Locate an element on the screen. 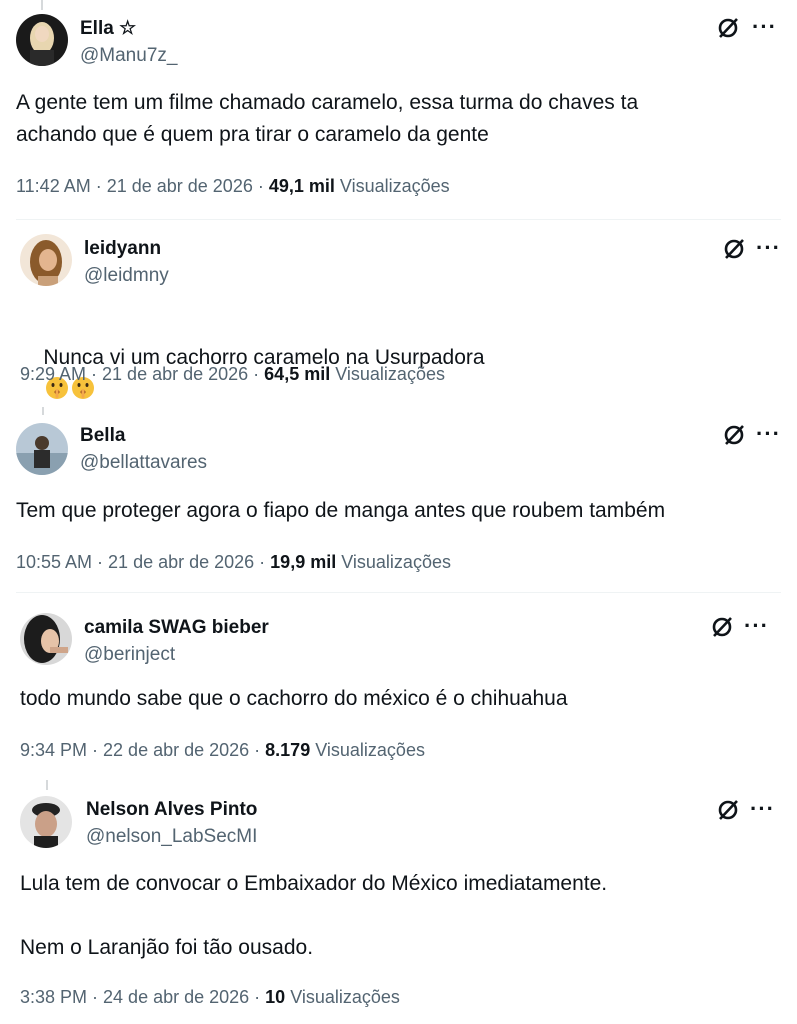  view-count: 49,1 mil is located at coordinates (301, 186).